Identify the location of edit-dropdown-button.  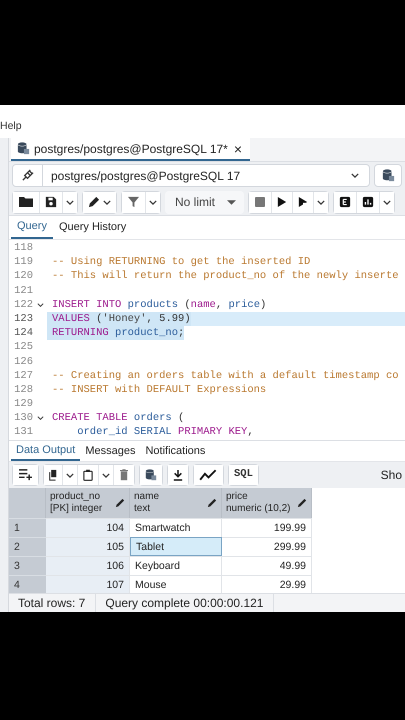
(99, 202).